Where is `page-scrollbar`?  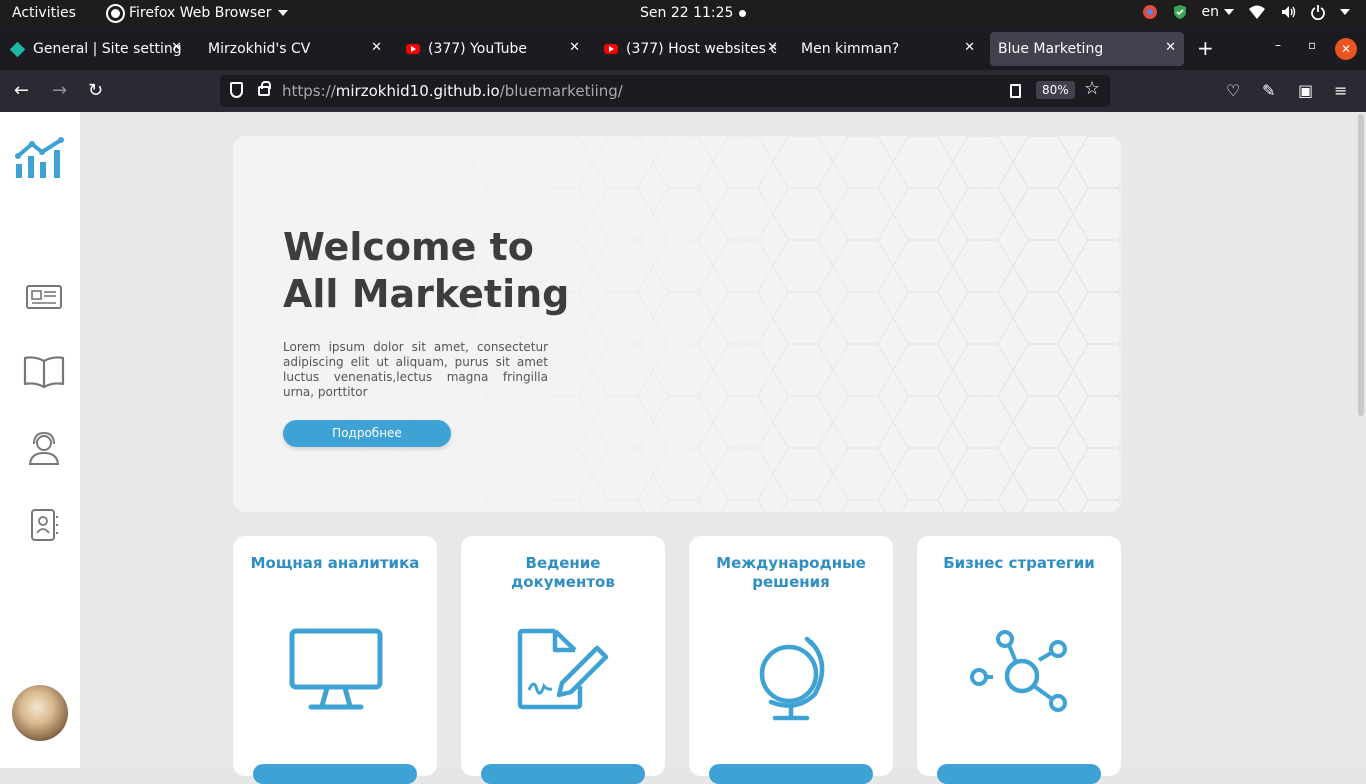 page-scrollbar is located at coordinates (1361, 265).